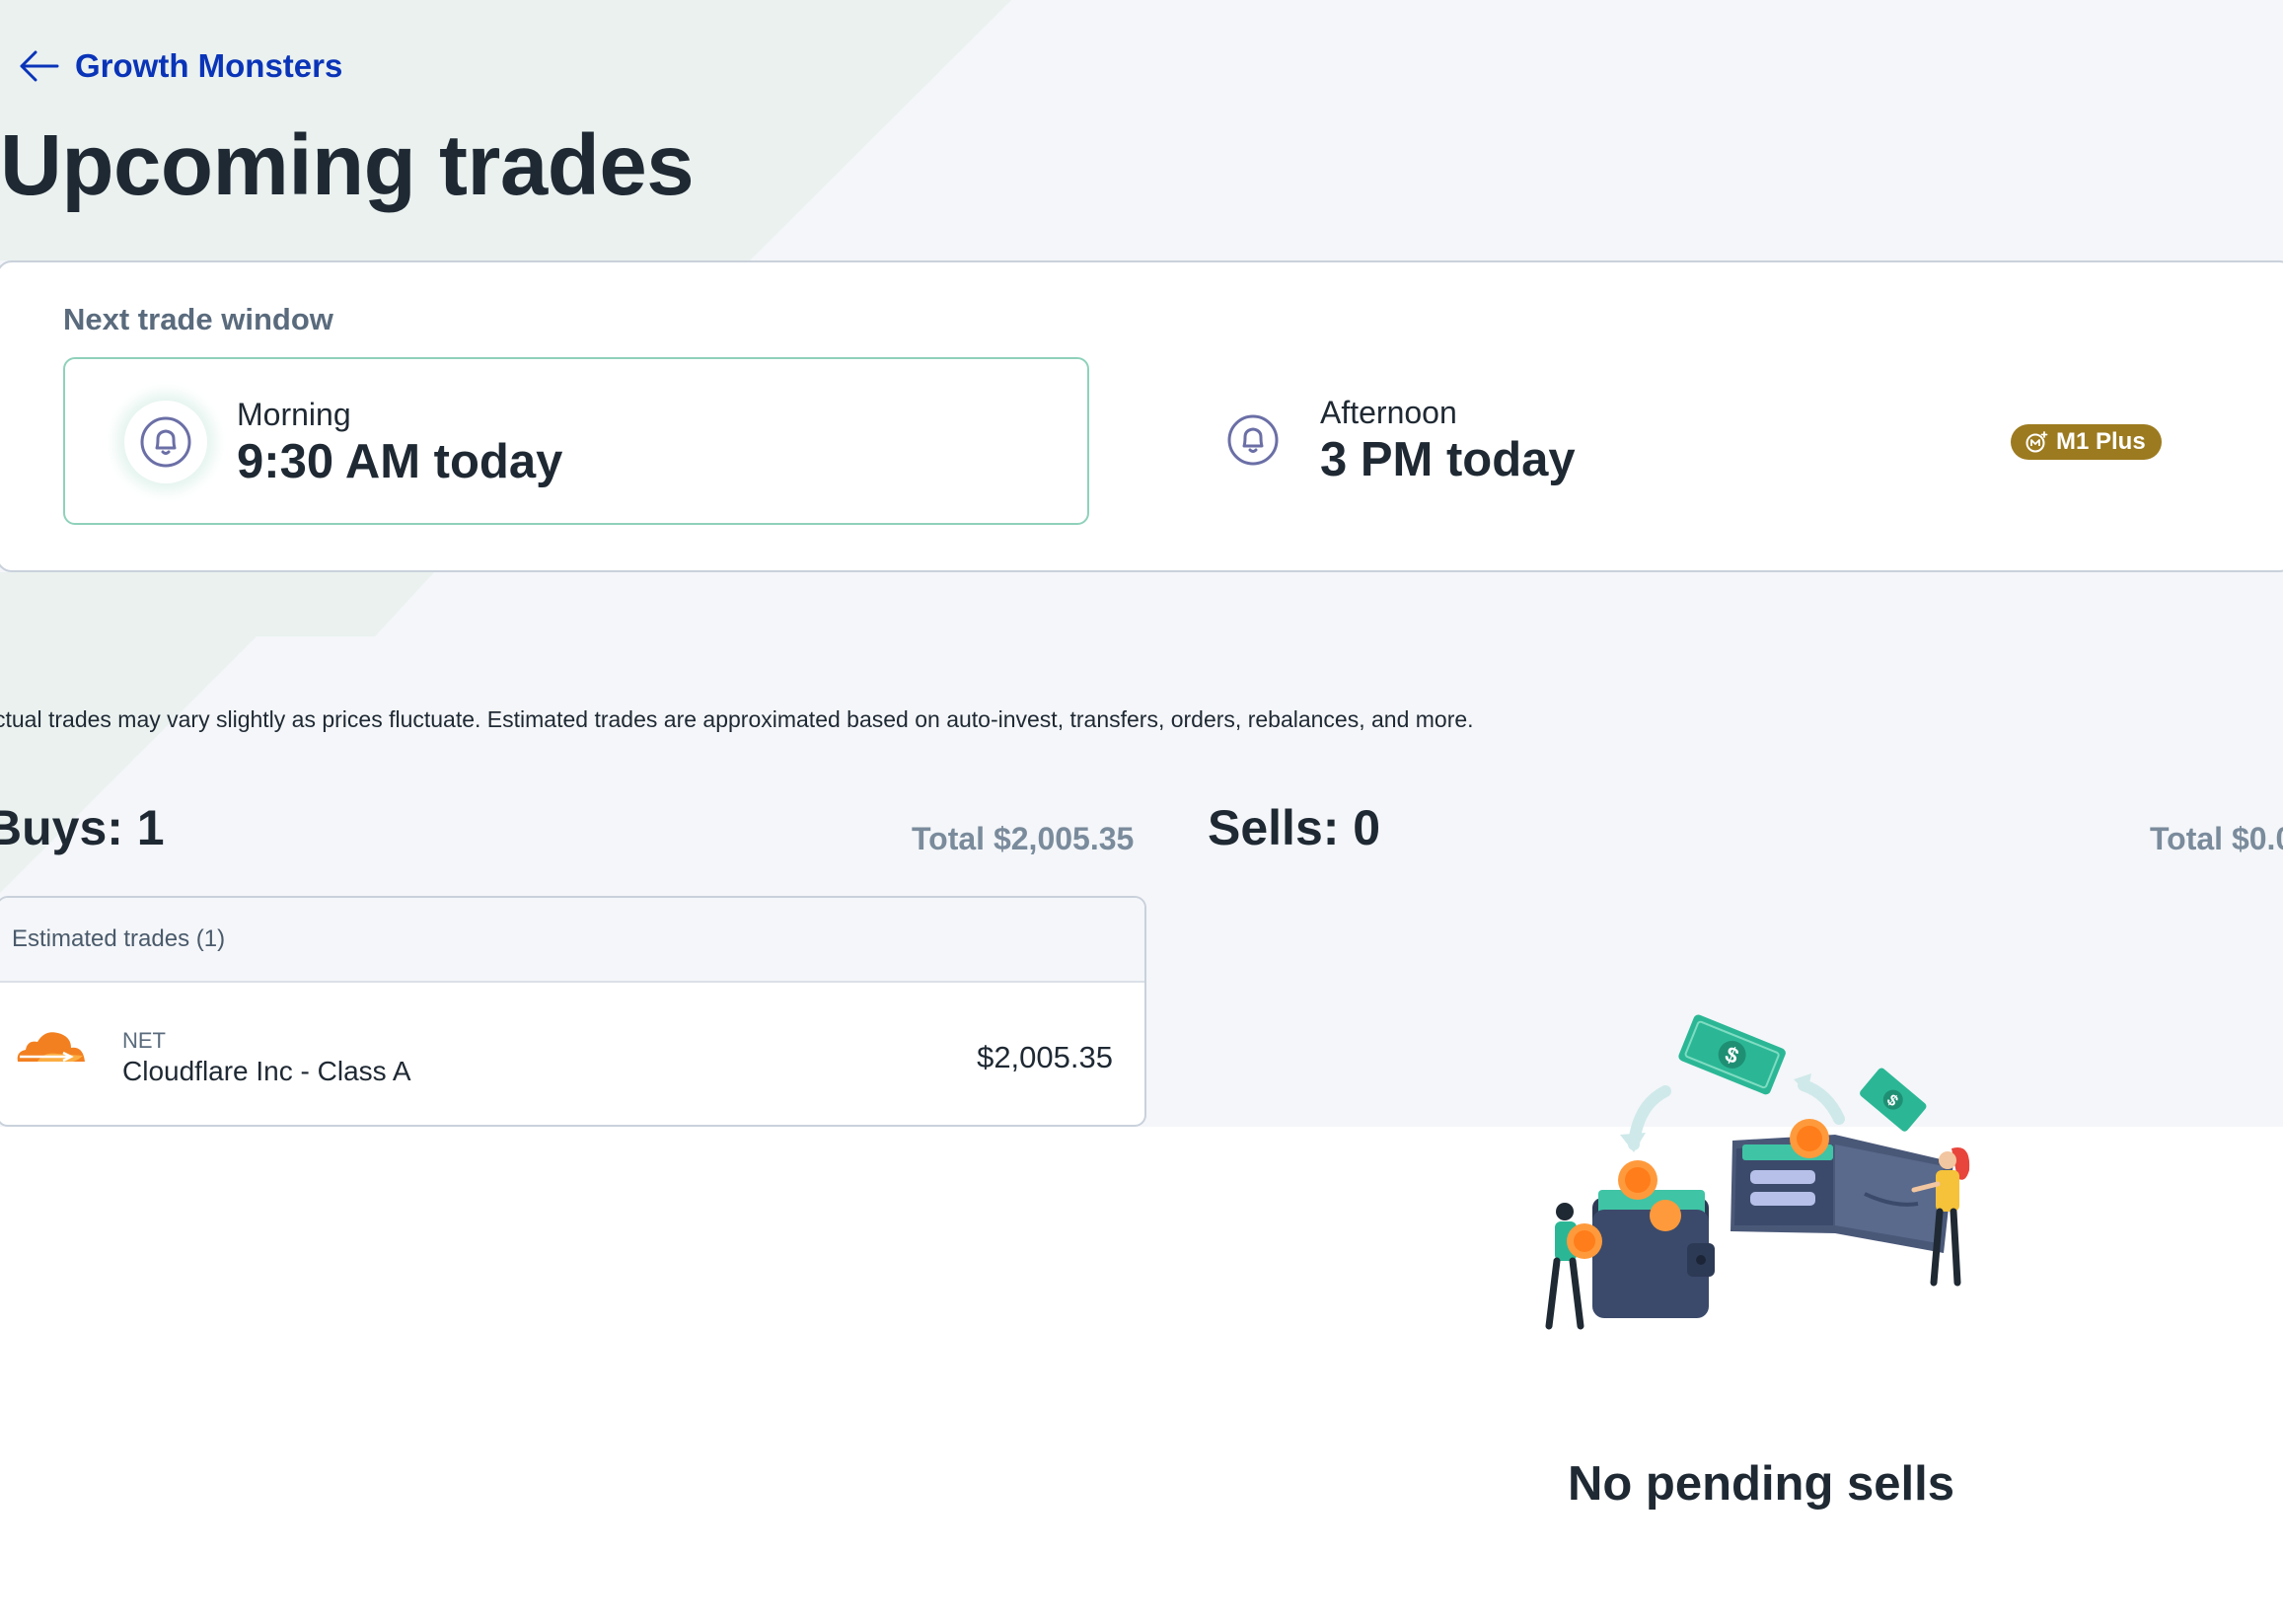 Image resolution: width=2283 pixels, height=1624 pixels. I want to click on m1-plus-icon, so click(2036, 442).